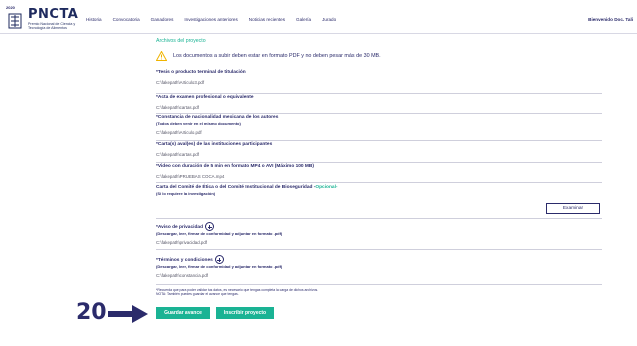 This screenshot has height=346, width=637. What do you see at coordinates (181, 41) in the screenshot?
I see `section-title: Archivos del proyecto` at bounding box center [181, 41].